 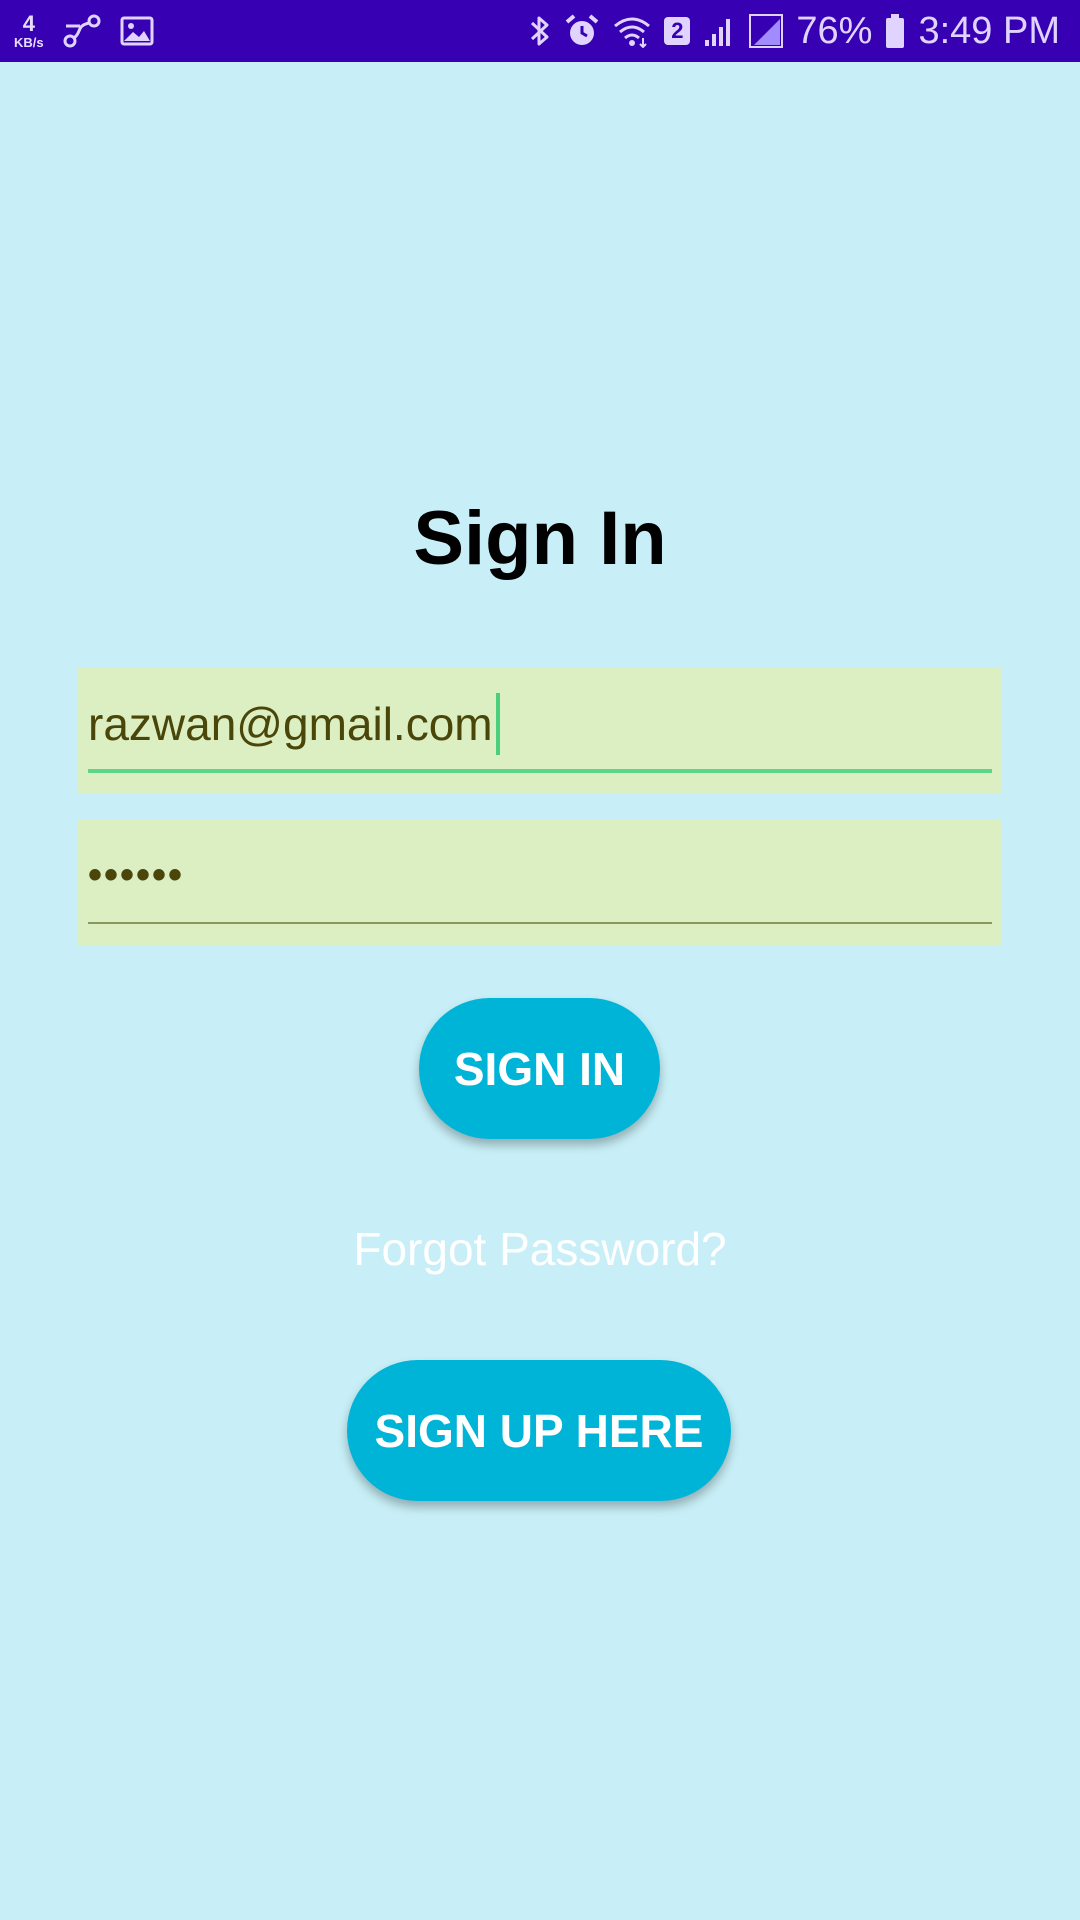 What do you see at coordinates (582, 31) in the screenshot?
I see `alarm-icon` at bounding box center [582, 31].